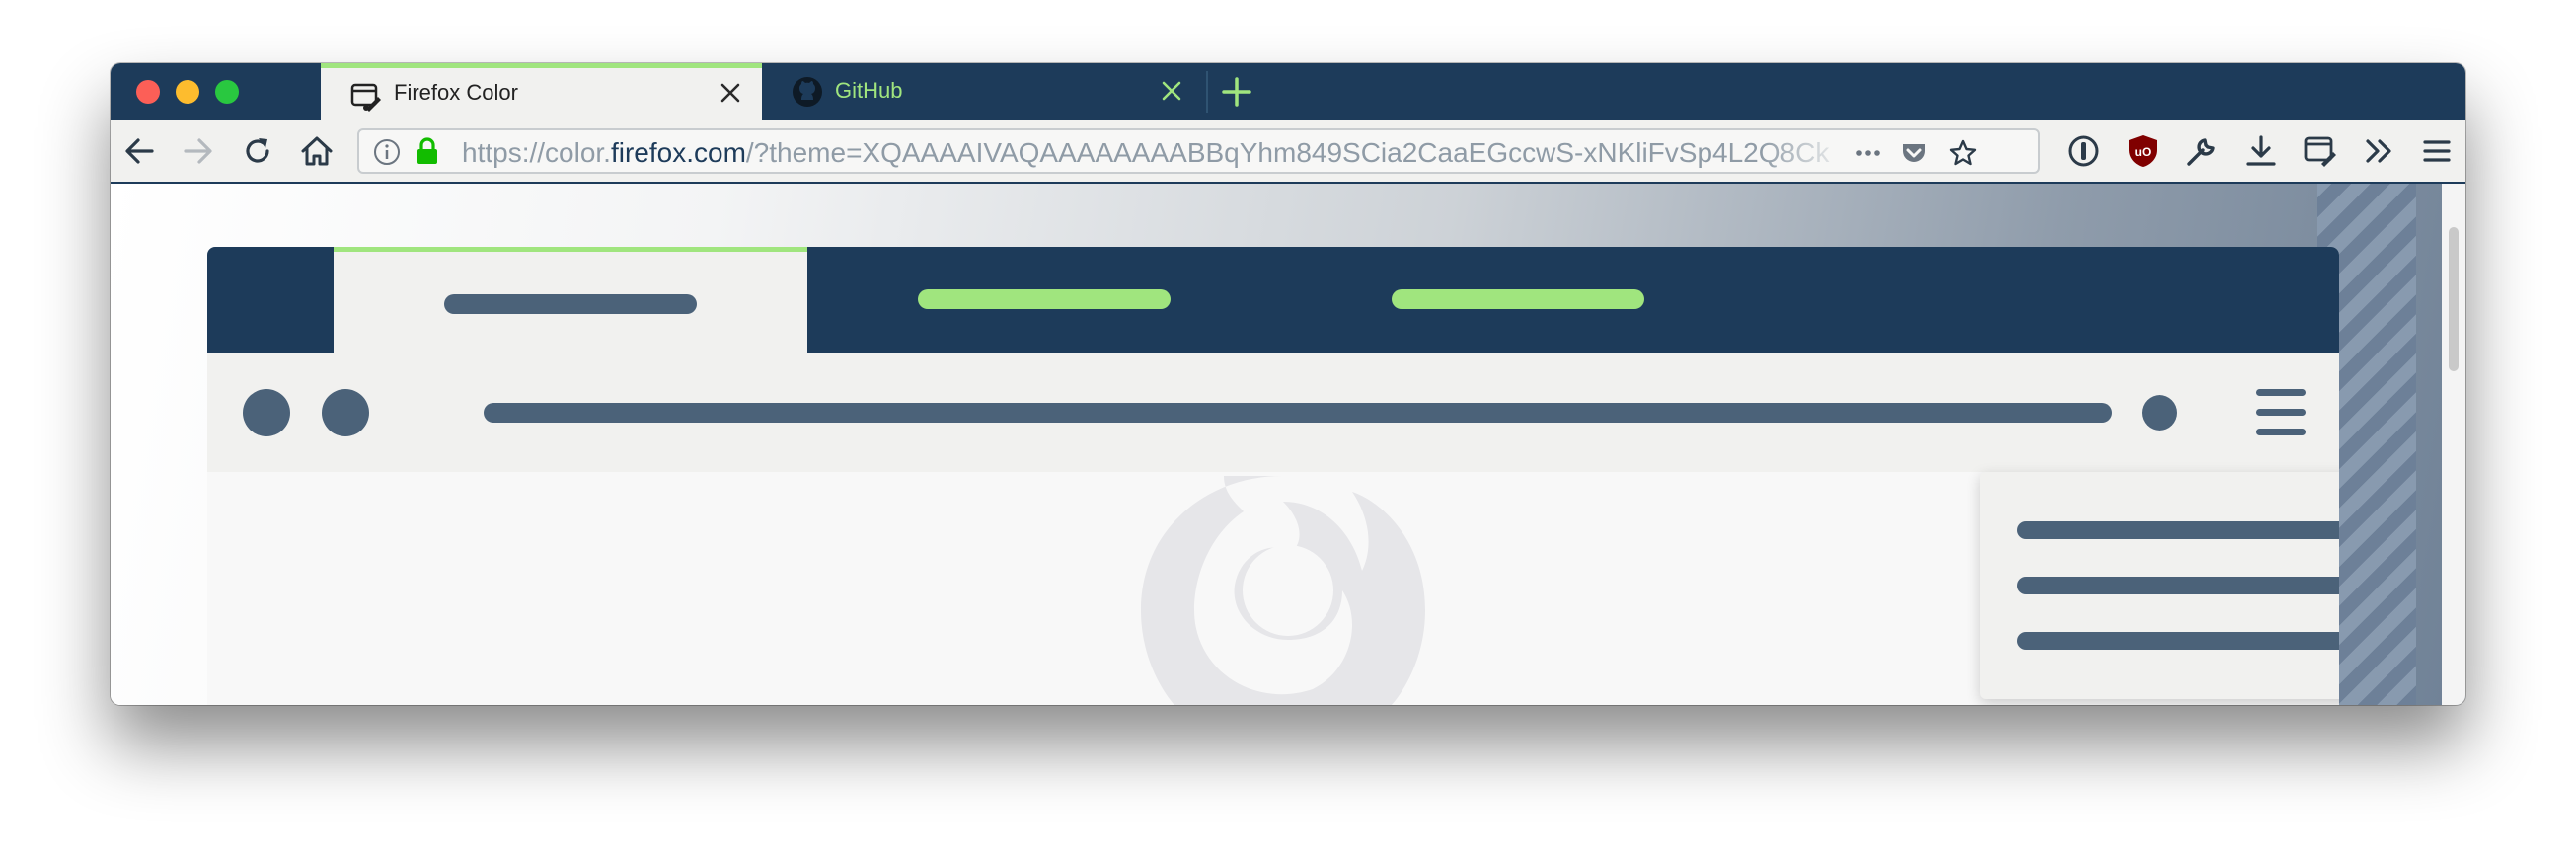 The image size is (2576, 863). I want to click on tab-separator, so click(1207, 92).